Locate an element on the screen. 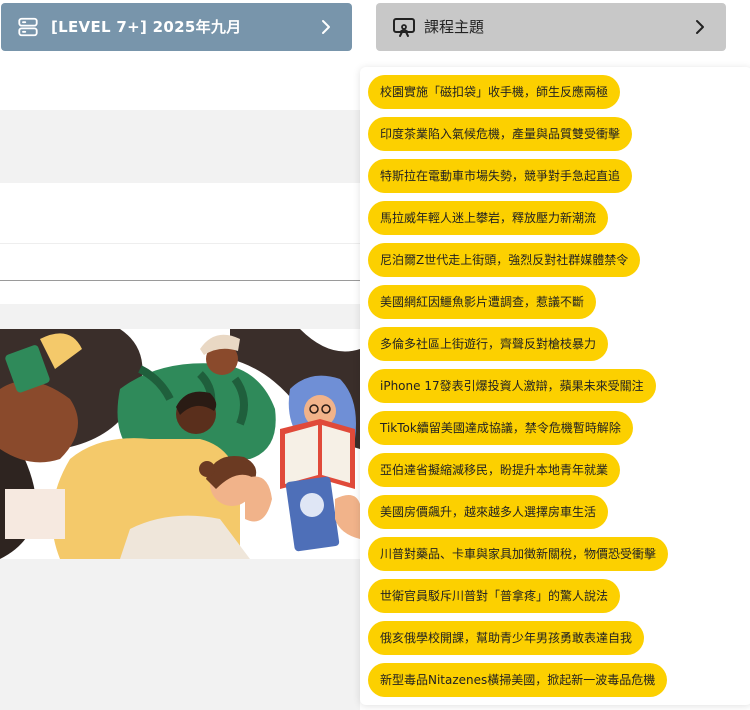 The width and height of the screenshot is (750, 710). topic-row: iPhone 17發表引爆投資人激辯，蘋果未來受關注 is located at coordinates (518, 390).